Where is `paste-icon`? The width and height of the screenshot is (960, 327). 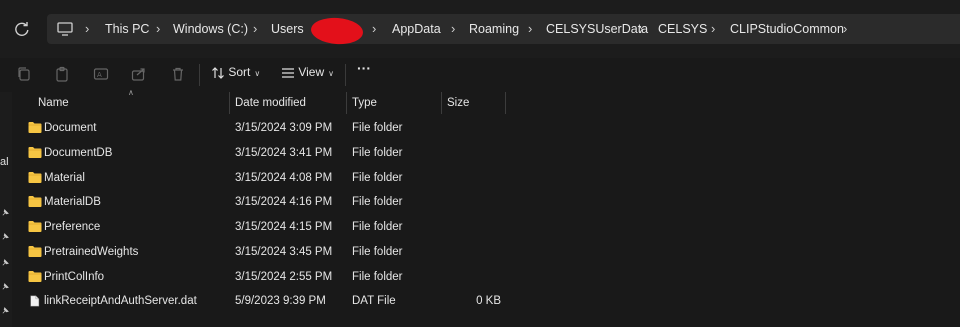
paste-icon is located at coordinates (62, 74).